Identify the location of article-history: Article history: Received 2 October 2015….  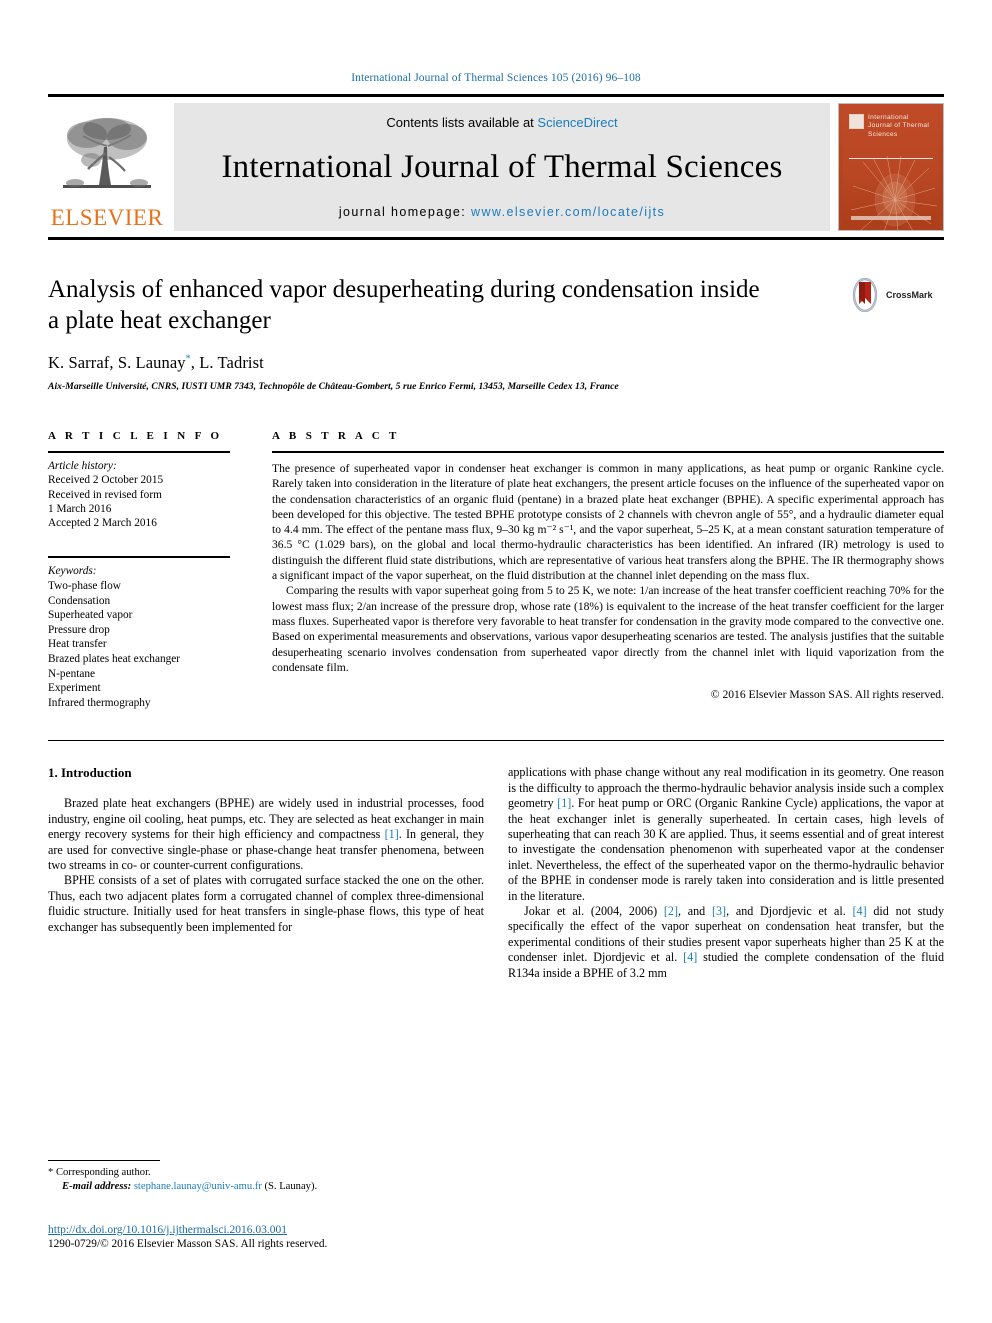
(139, 491).